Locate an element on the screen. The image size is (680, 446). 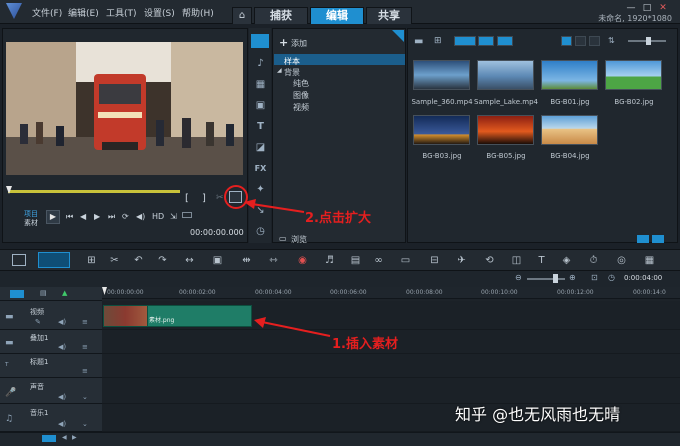
tab-edit: 编辑 is located at coordinates (337, 15).